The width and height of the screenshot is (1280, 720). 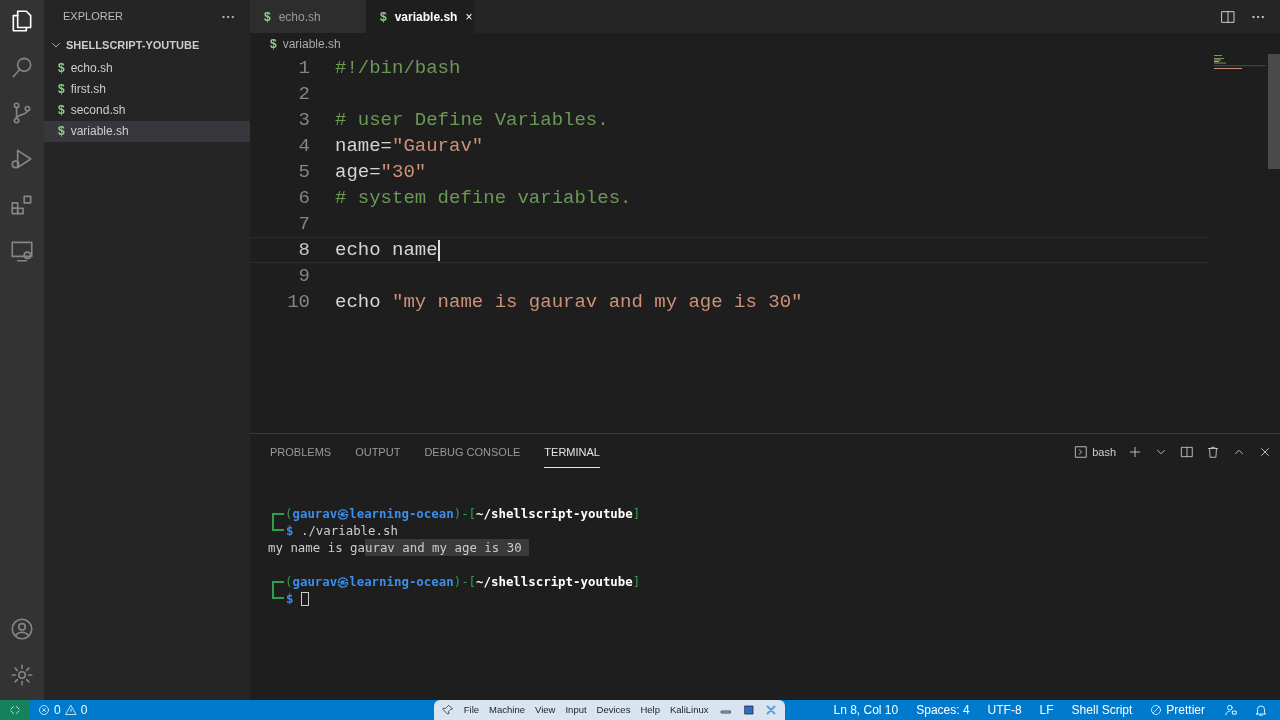 I want to click on vm-menu-item: Input, so click(x=576, y=710).